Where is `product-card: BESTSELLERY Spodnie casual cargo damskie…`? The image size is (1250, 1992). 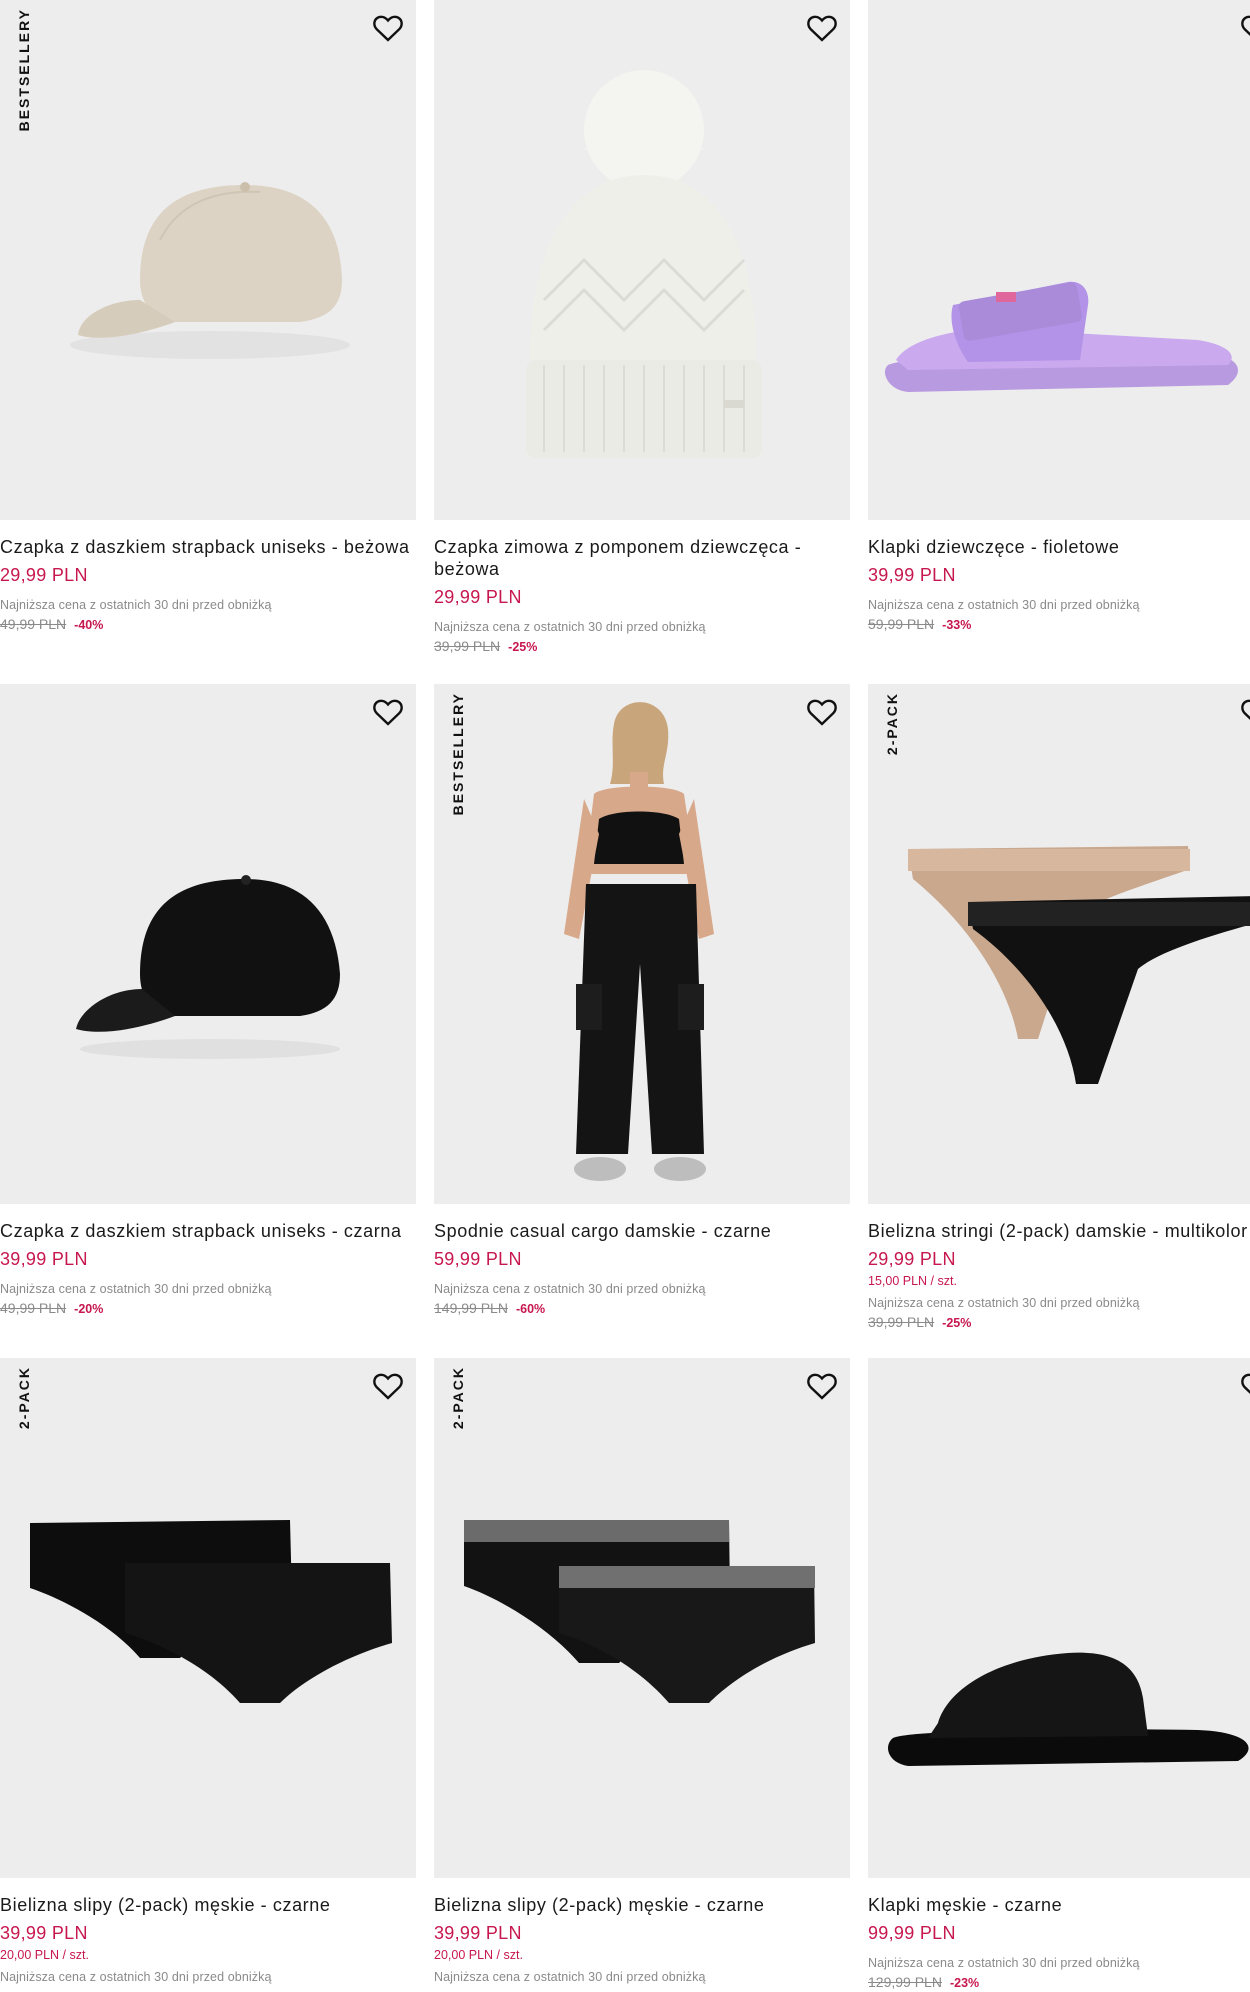
product-card: BESTSELLERY Spodnie casual cargo damskie… is located at coordinates (642, 1000).